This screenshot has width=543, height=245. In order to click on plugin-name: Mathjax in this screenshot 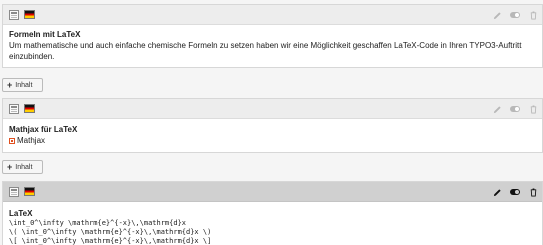, I will do `click(31, 140)`.